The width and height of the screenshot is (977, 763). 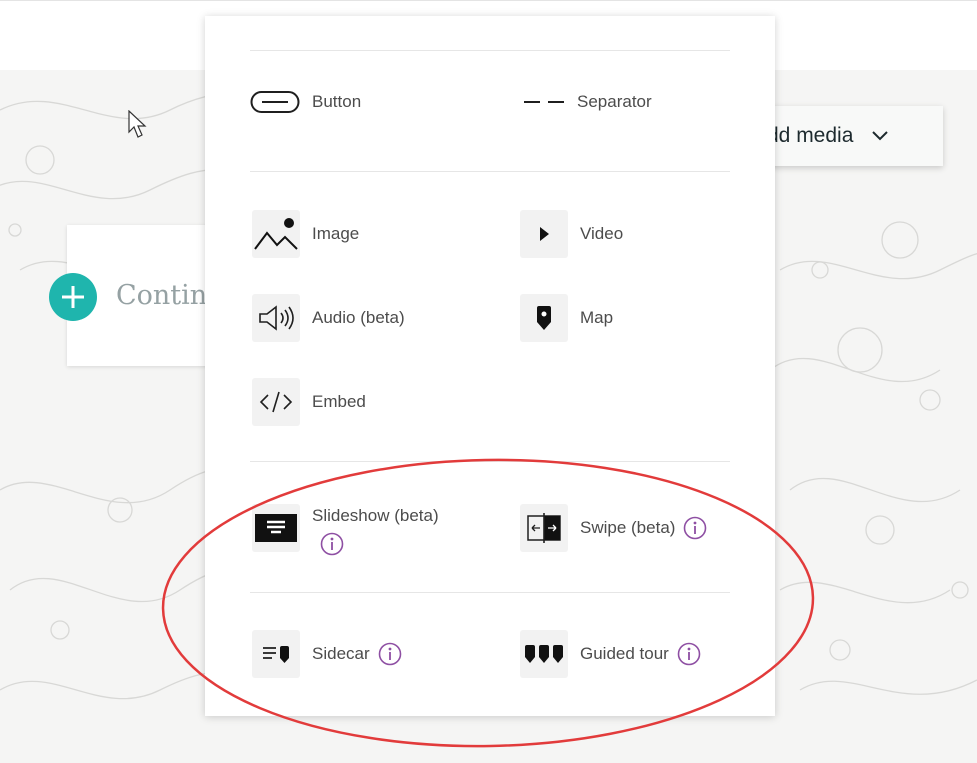 What do you see at coordinates (602, 233) in the screenshot?
I see `video-label: Video` at bounding box center [602, 233].